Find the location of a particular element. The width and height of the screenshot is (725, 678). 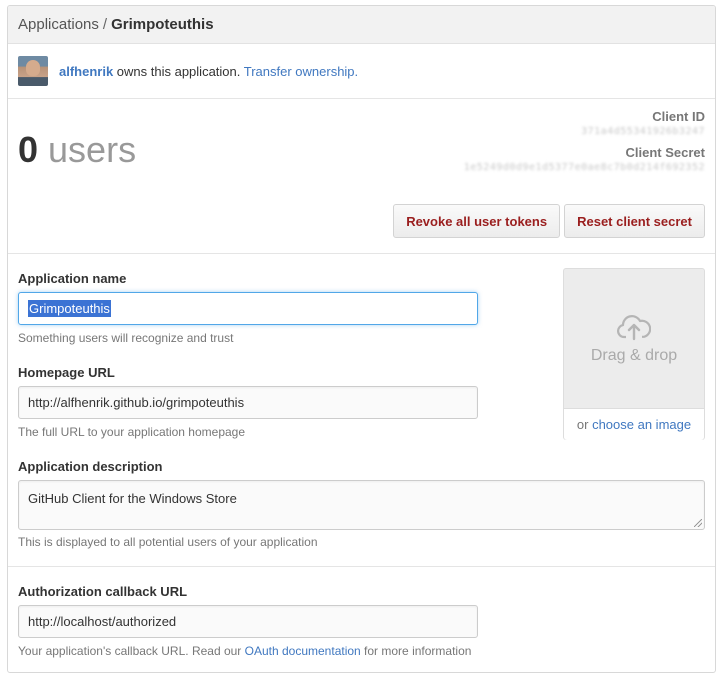

application-description-textarea: GitHub Client for the Windows Store is located at coordinates (361, 505).